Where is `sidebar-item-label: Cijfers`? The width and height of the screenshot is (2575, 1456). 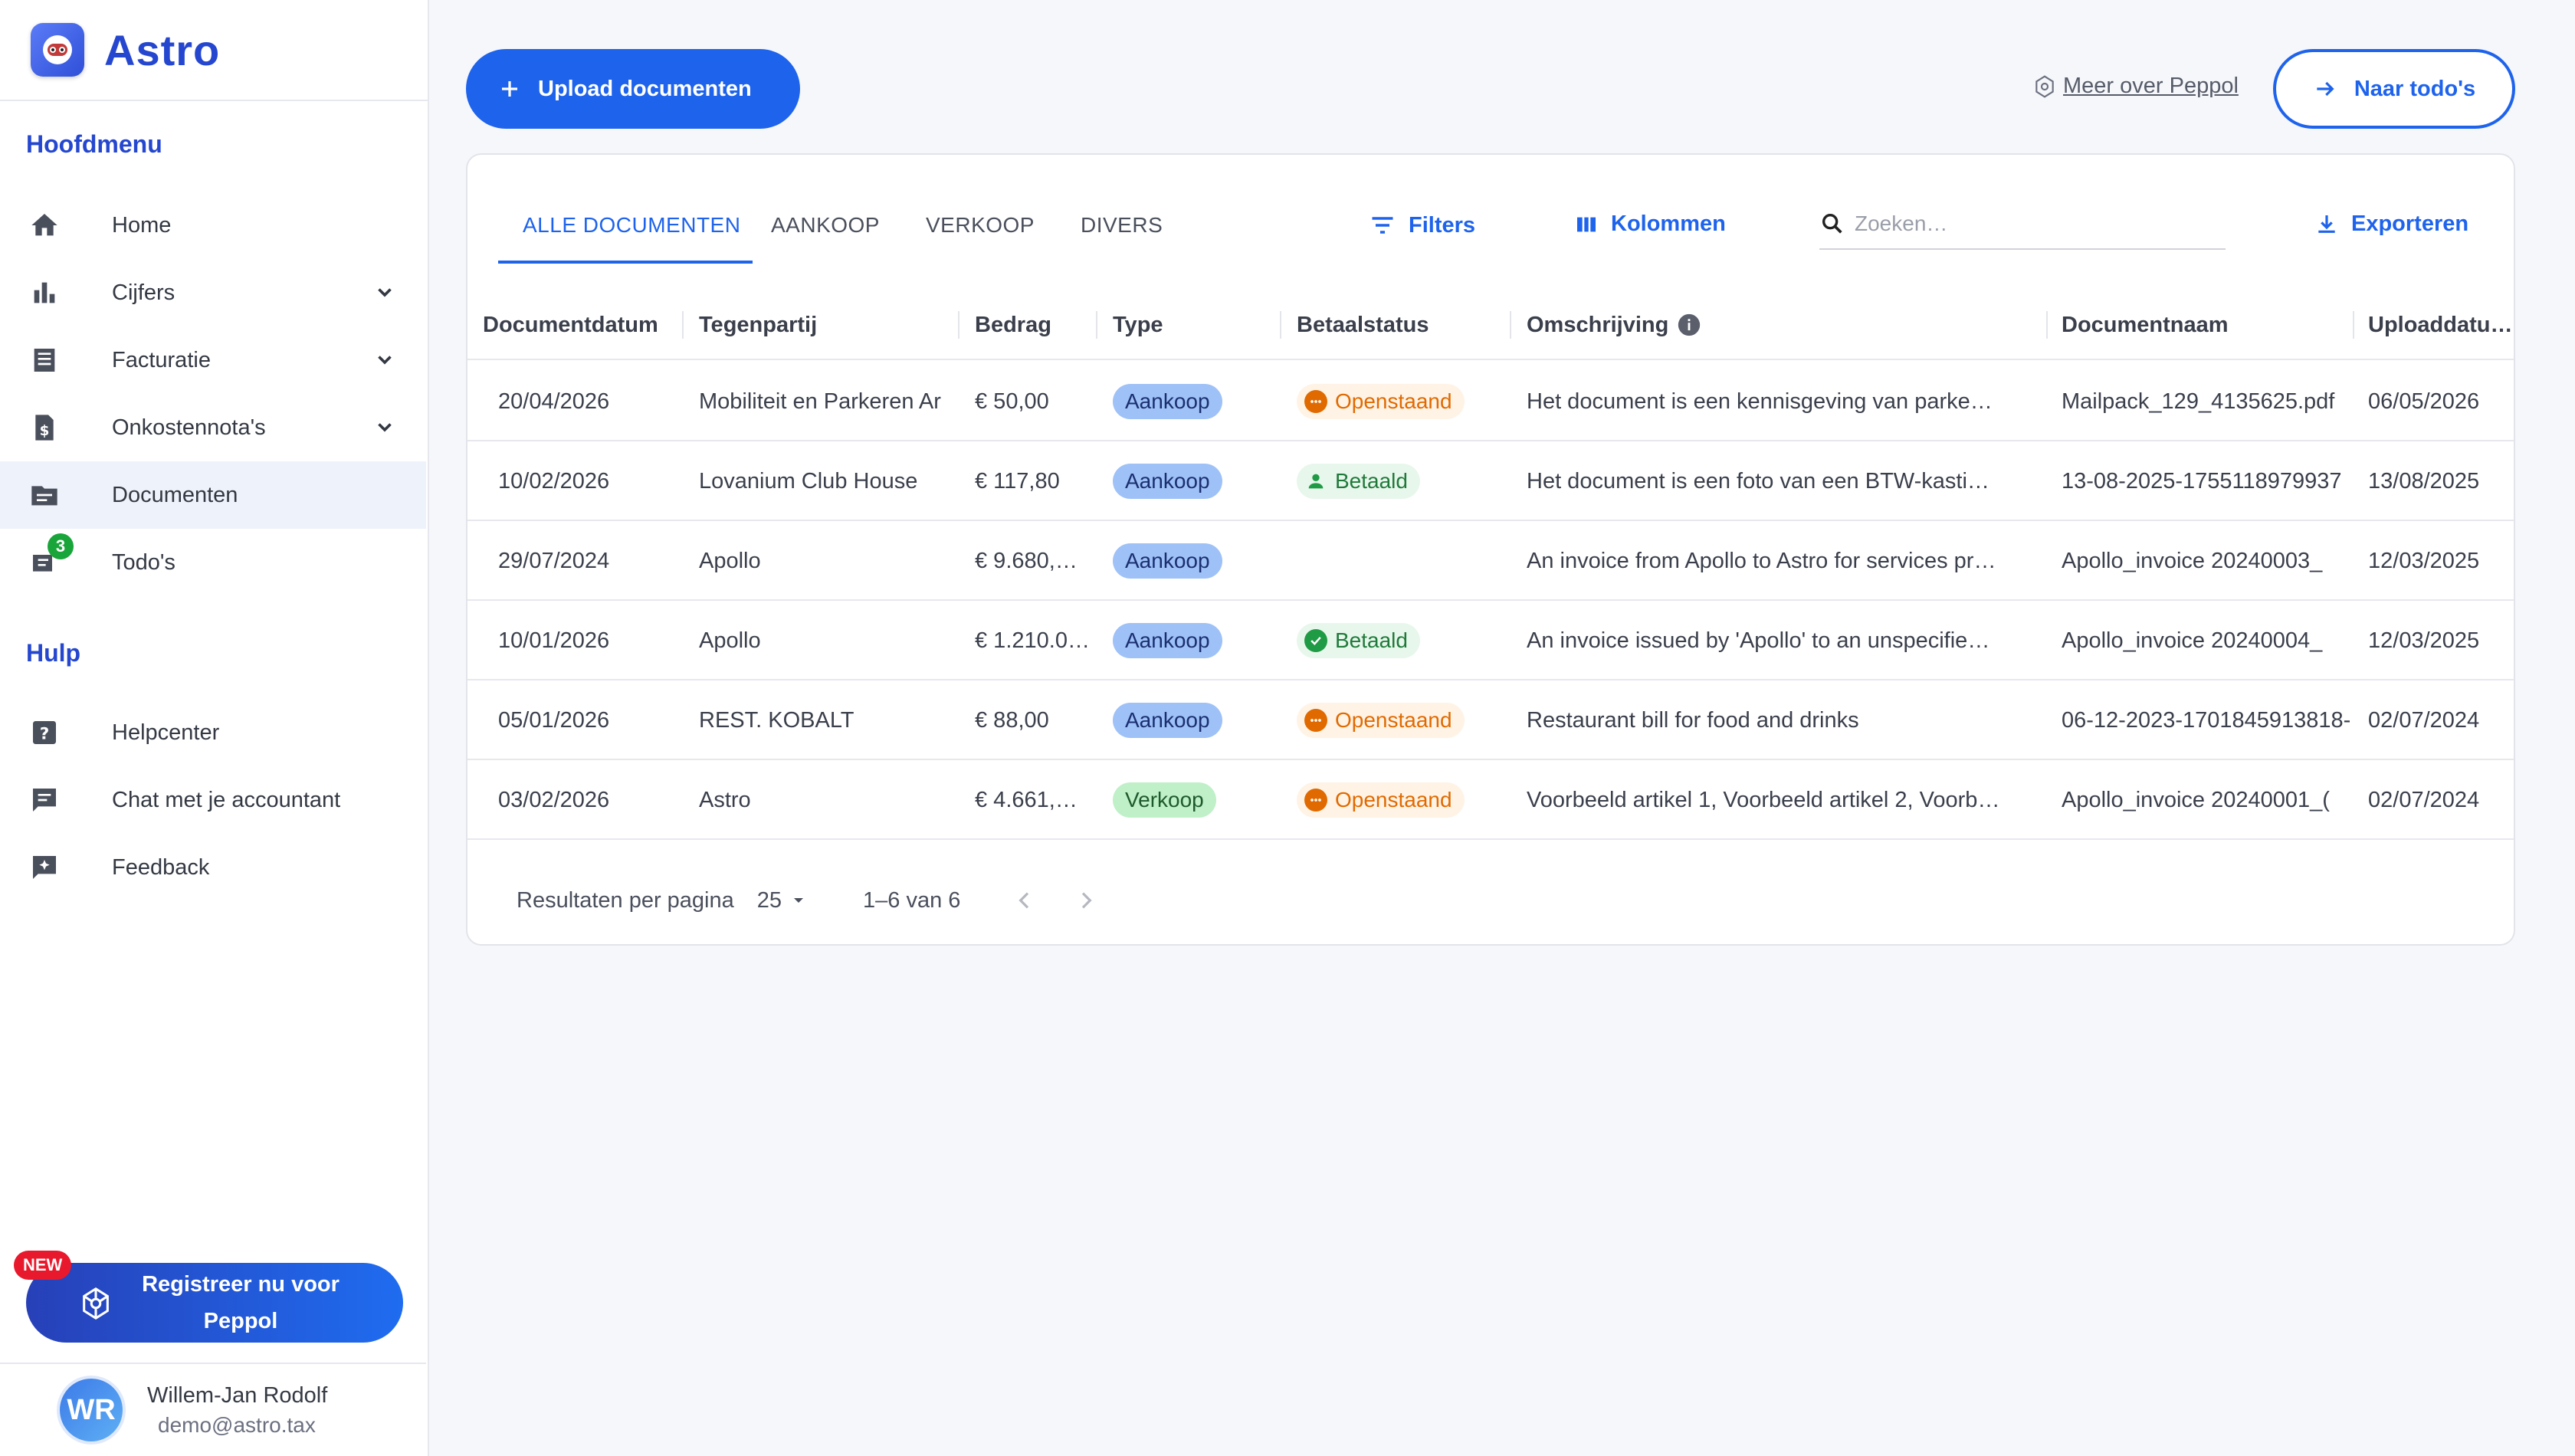 sidebar-item-label: Cijfers is located at coordinates (143, 292).